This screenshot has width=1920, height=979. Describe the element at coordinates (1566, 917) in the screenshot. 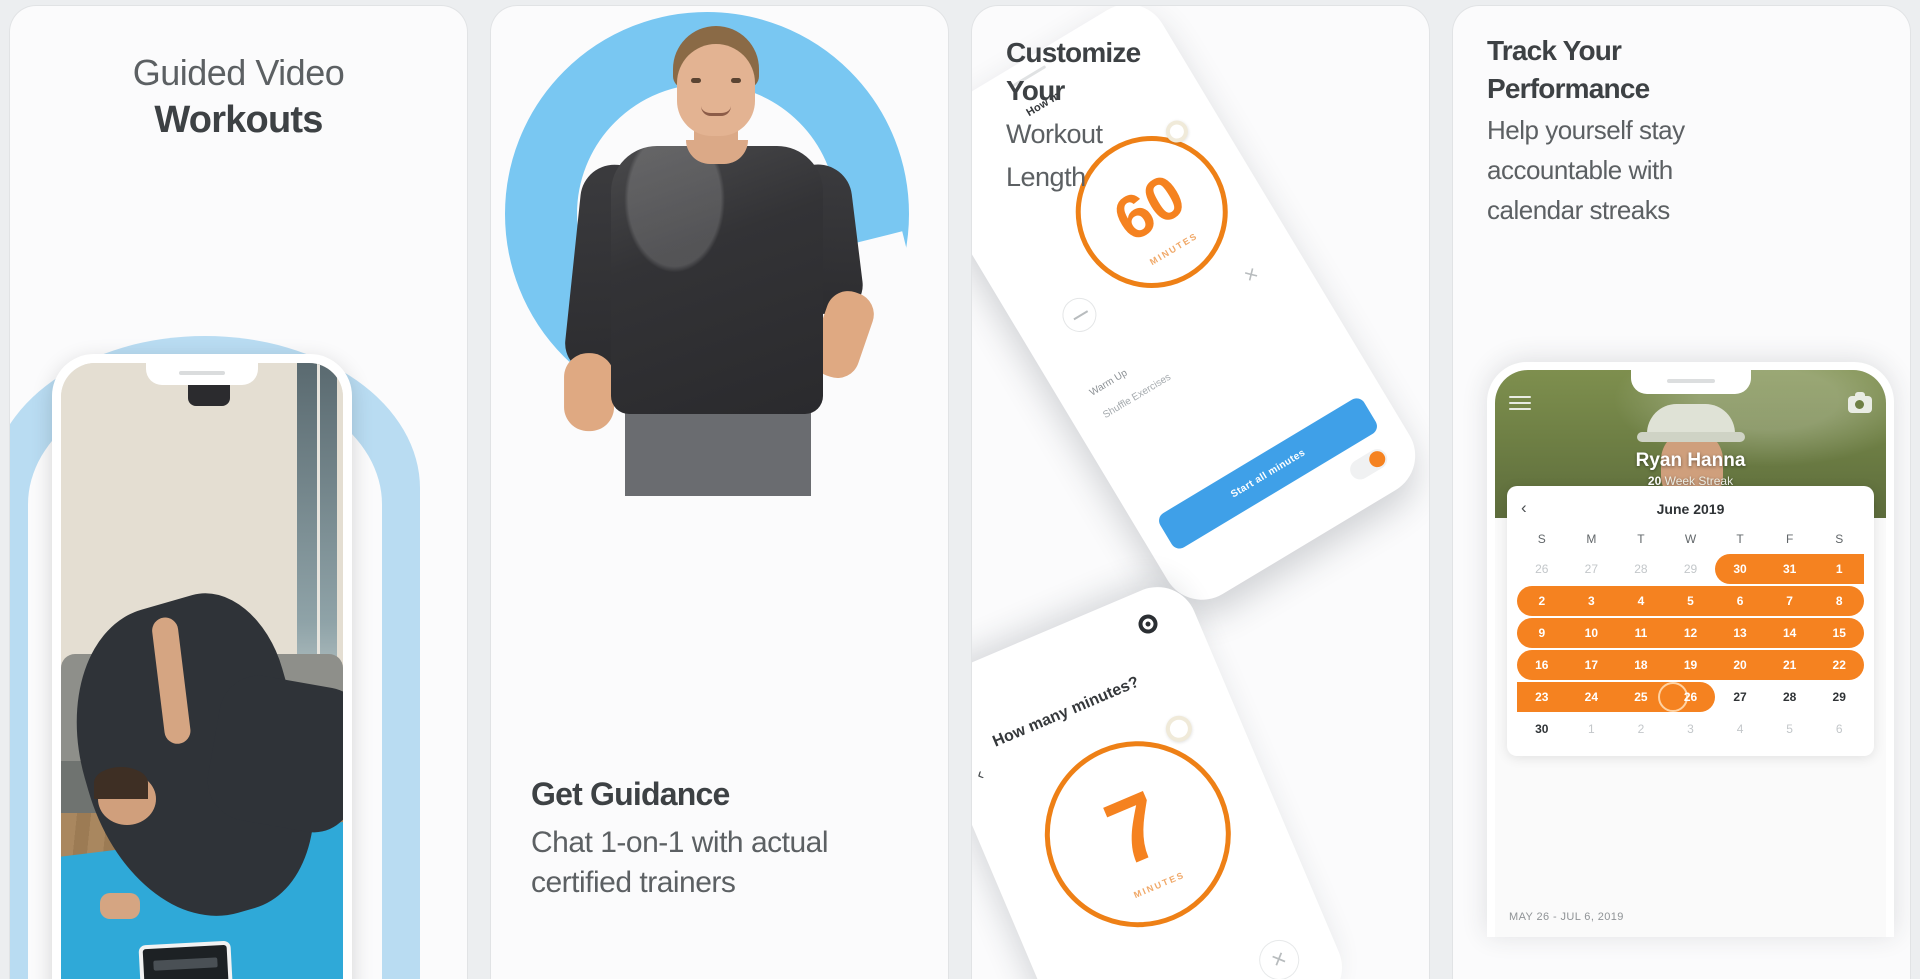

I see `calendar-range-label: MAY 26 - JUL 6, 2019` at that location.